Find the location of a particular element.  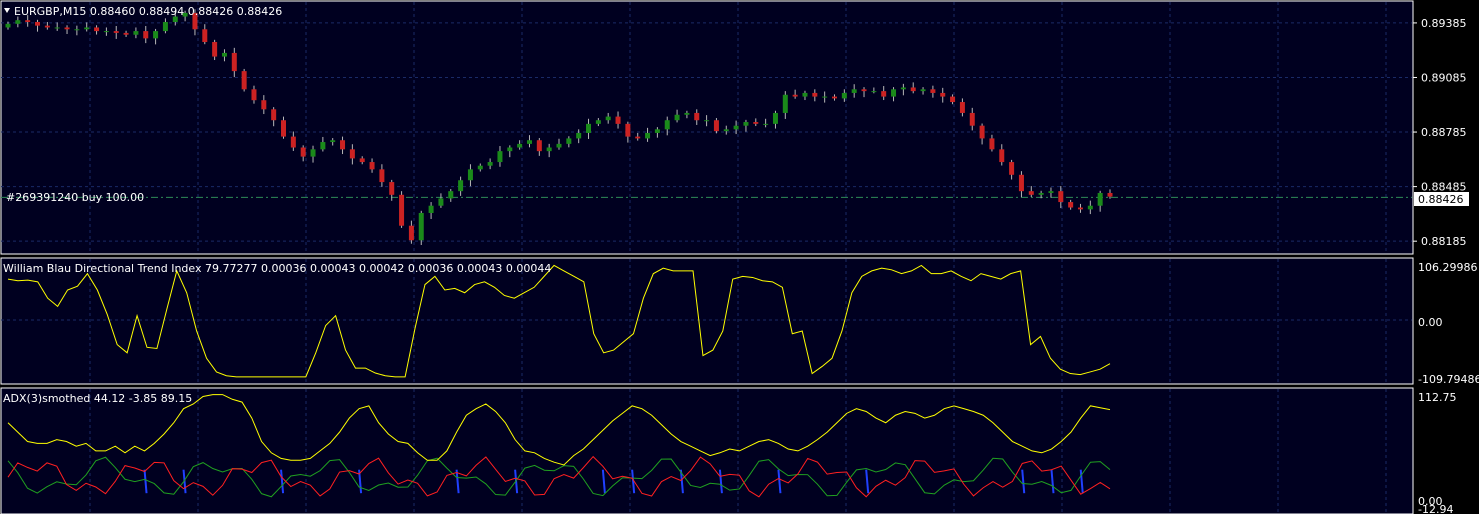

price-tick-label: 0.88785 is located at coordinates (1444, 132).